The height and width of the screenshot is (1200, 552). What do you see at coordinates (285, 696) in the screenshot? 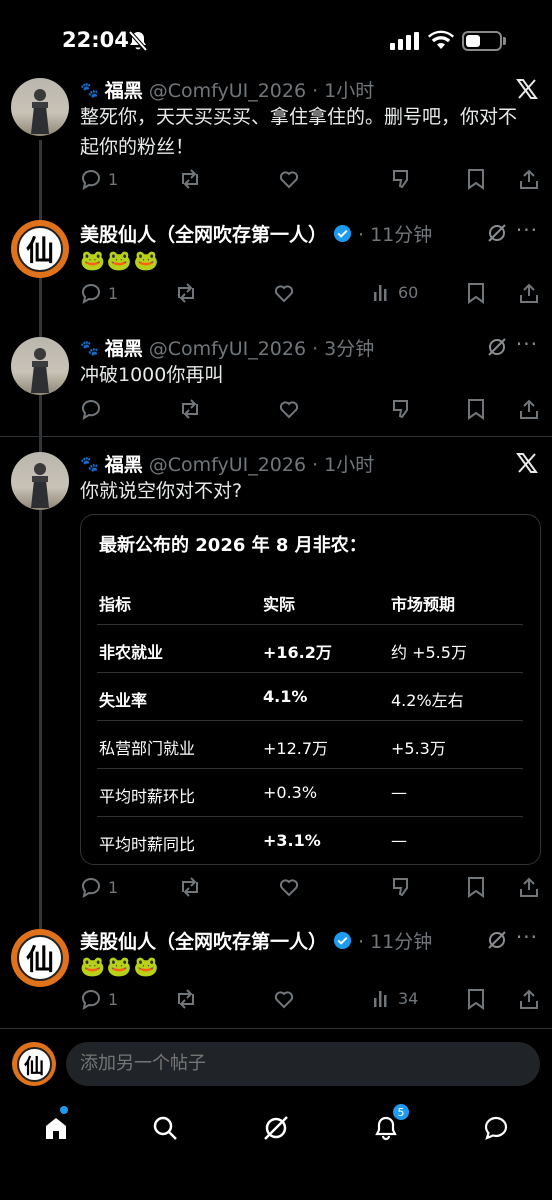
I see `table-cell: 4.1%` at bounding box center [285, 696].